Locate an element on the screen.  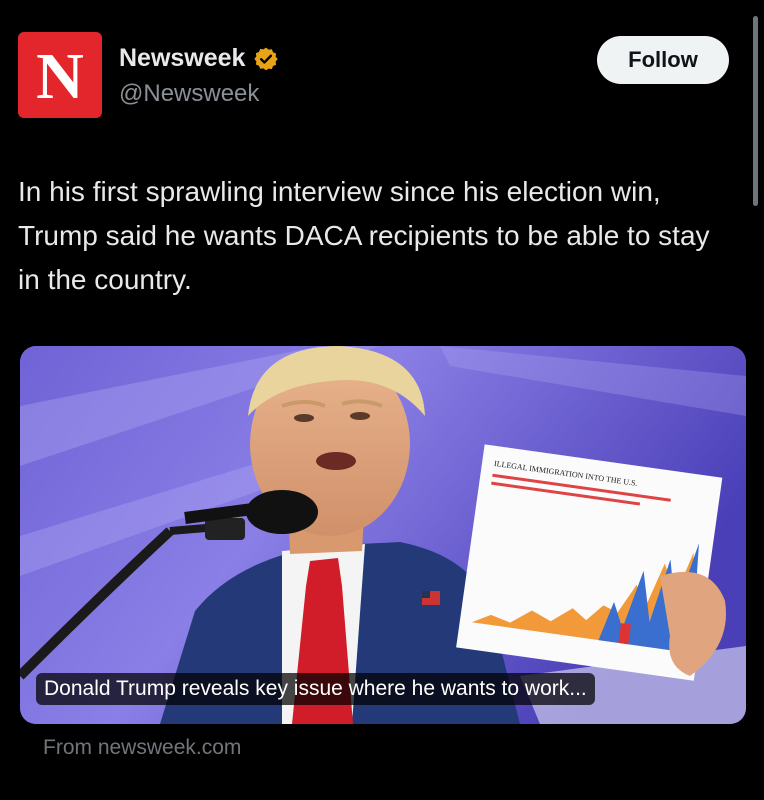
account-name-row: Newsweek is located at coordinates (199, 58).